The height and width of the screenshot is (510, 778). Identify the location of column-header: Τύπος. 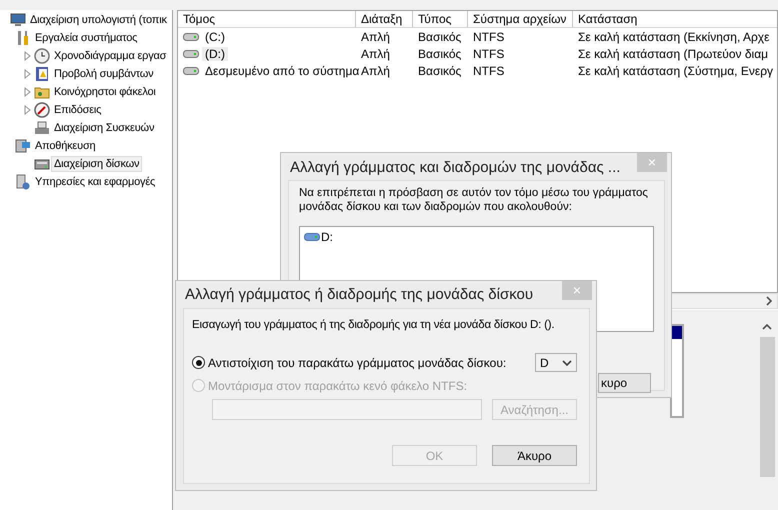
(440, 19).